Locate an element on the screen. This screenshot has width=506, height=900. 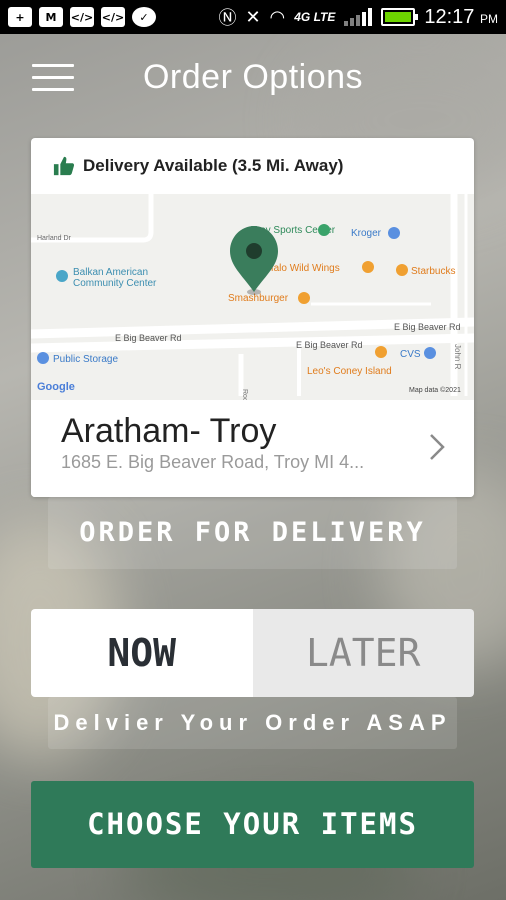
cafe-icon is located at coordinates (402, 270).